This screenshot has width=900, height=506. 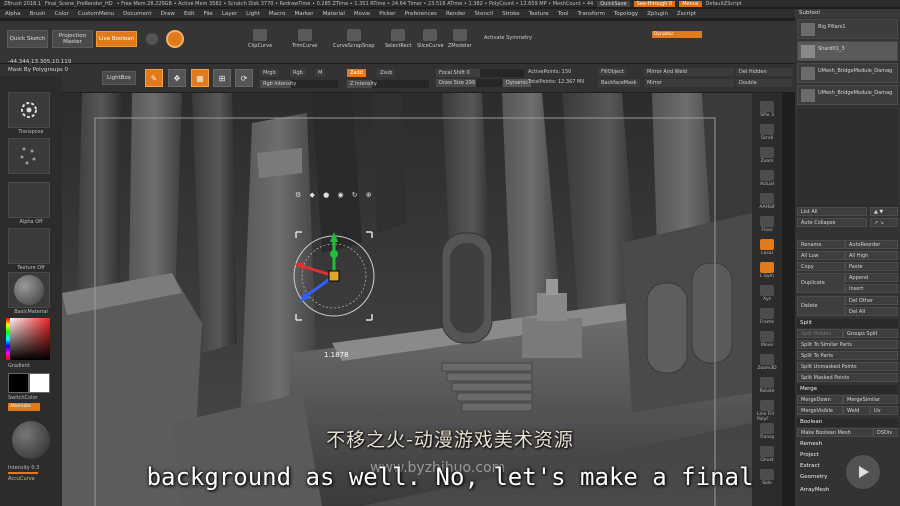 I want to click on copy-button: Copy, so click(x=821, y=266).